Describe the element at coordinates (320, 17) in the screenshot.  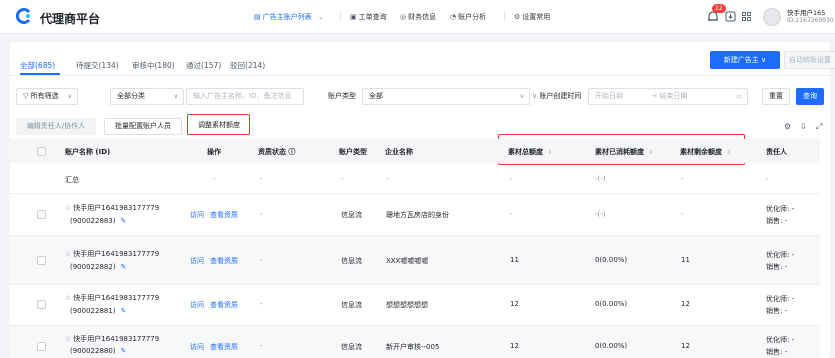
I see `chevron-down-icon: ⌄` at that location.